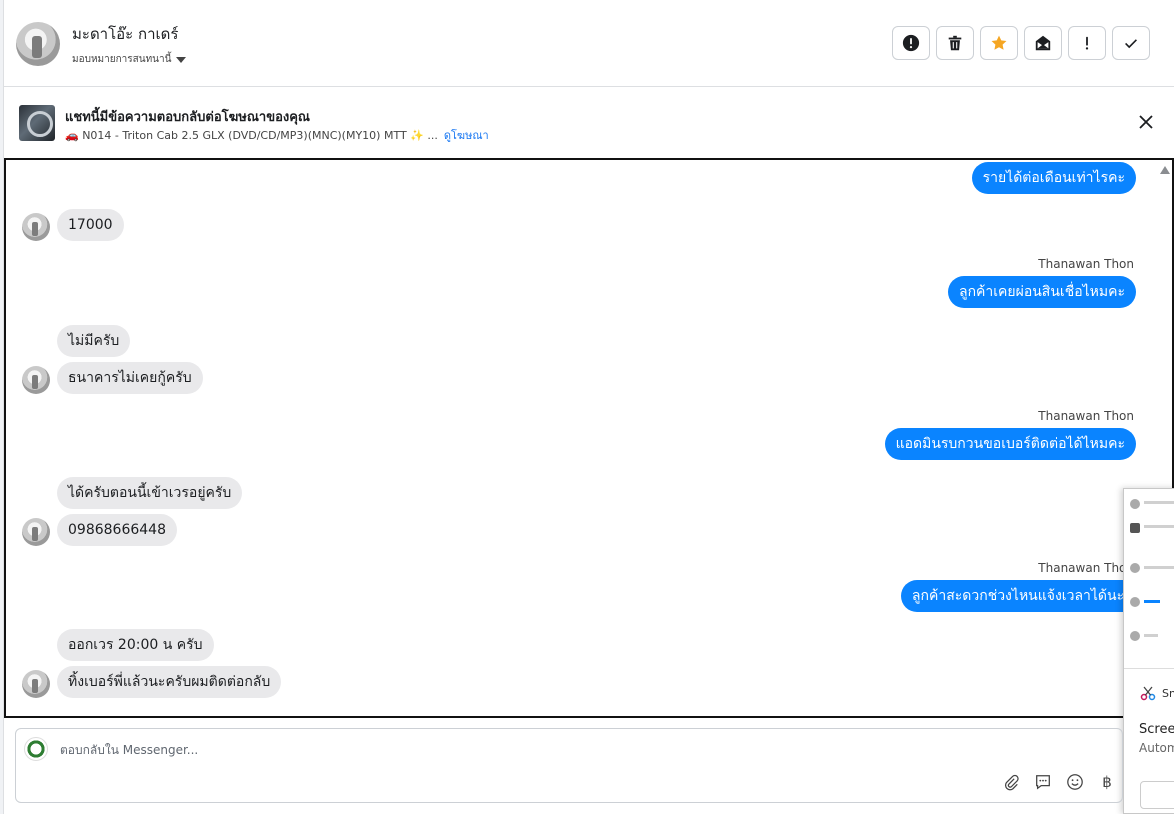 The image size is (1174, 814). Describe the element at coordinates (510, 750) in the screenshot. I see `reply-input` at that location.